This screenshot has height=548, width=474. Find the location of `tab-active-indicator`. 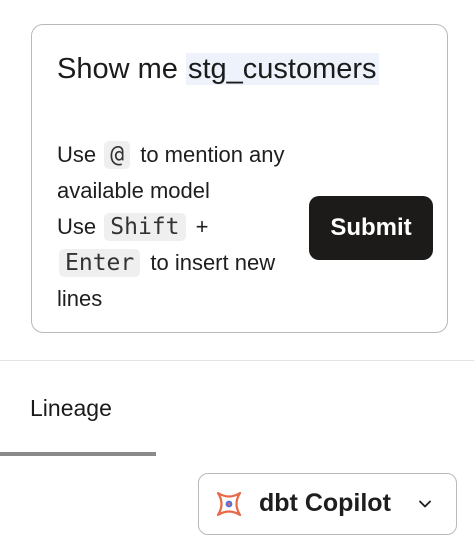

tab-active-indicator is located at coordinates (78, 454).